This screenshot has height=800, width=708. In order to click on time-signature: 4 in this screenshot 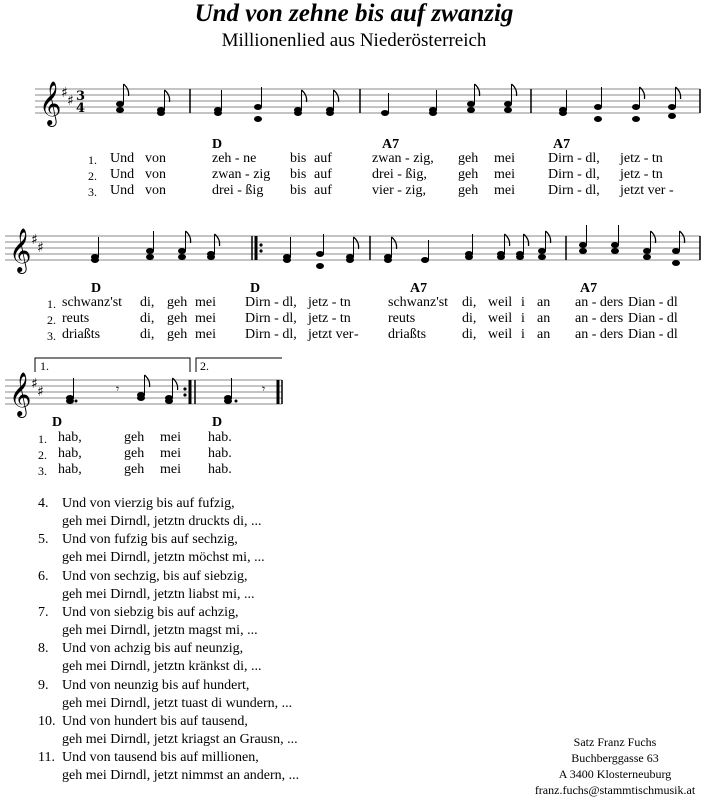, I will do `click(80, 108)`.